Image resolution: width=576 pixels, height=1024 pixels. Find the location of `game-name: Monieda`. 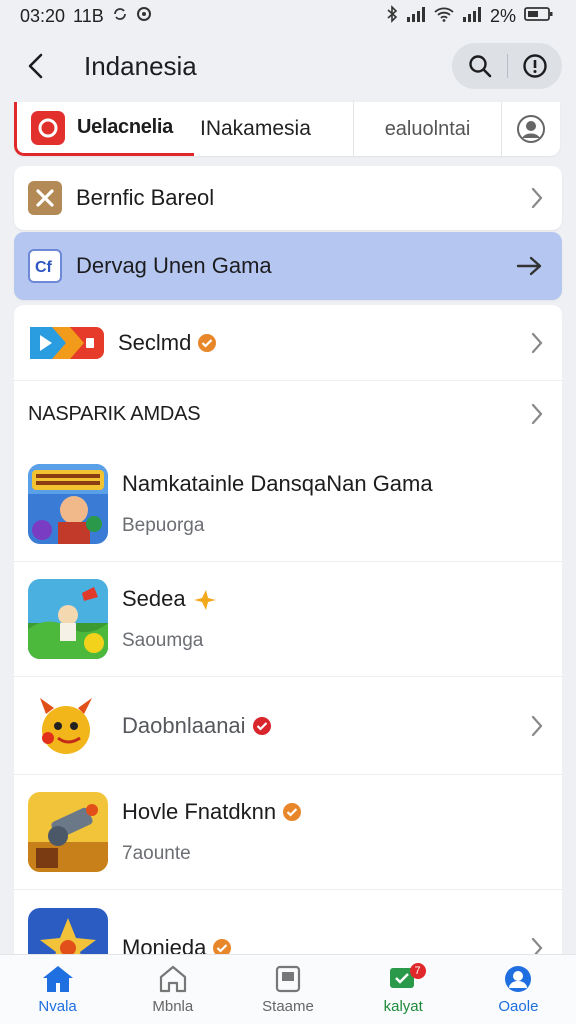

game-name: Monieda is located at coordinates (164, 945).